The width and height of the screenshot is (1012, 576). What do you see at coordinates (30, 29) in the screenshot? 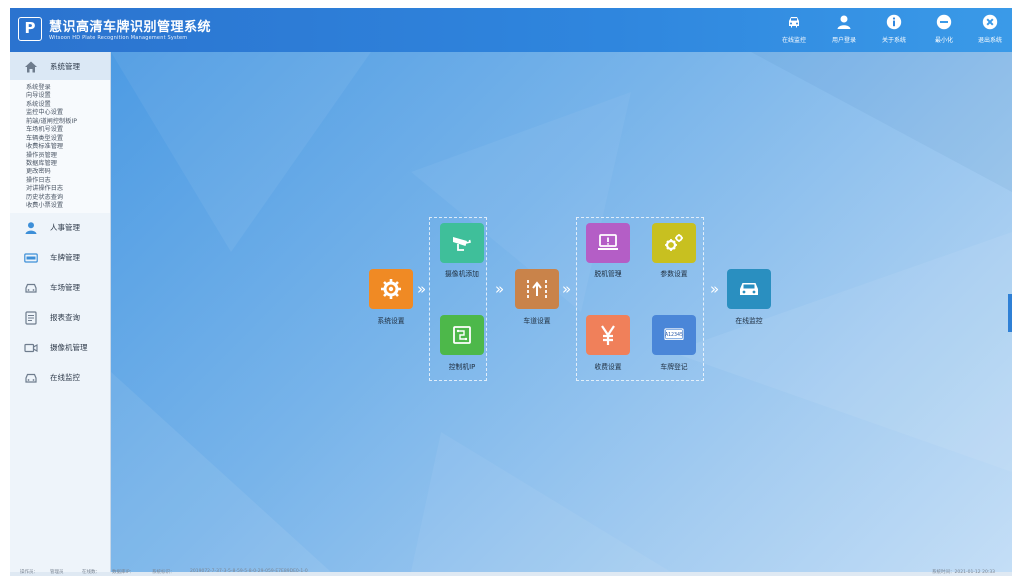
I see `app-logo: P` at bounding box center [30, 29].